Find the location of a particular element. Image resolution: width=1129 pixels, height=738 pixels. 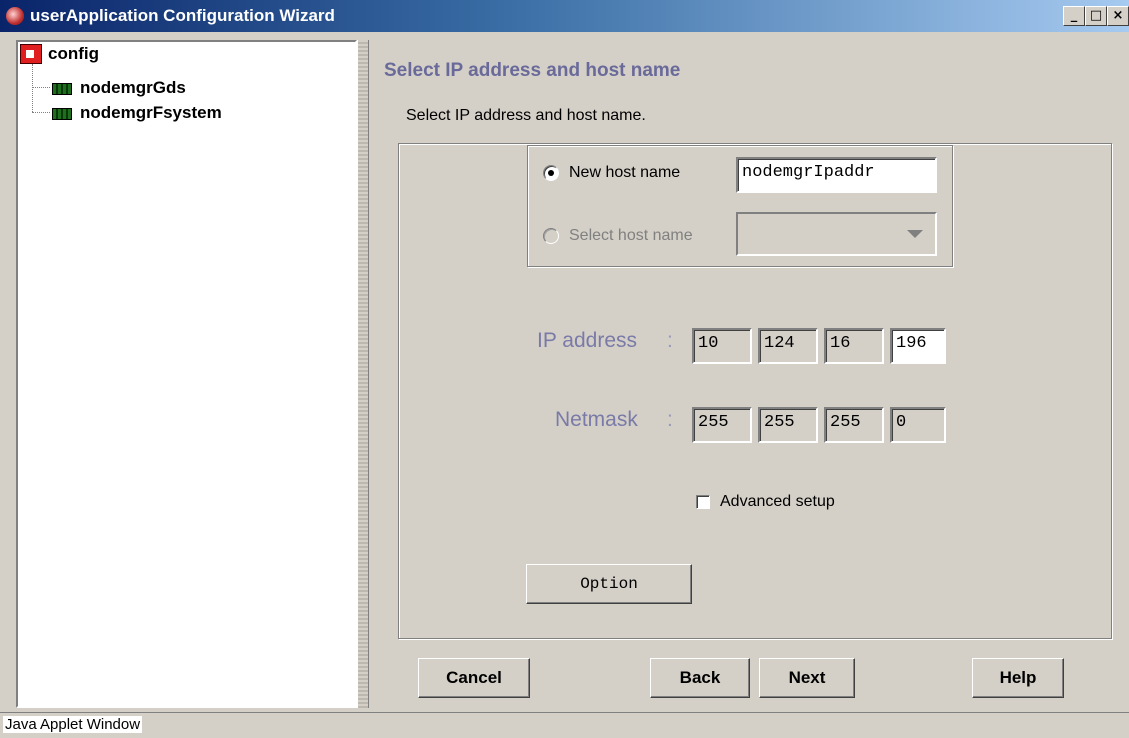

minimize-button: _ is located at coordinates (1074, 16).